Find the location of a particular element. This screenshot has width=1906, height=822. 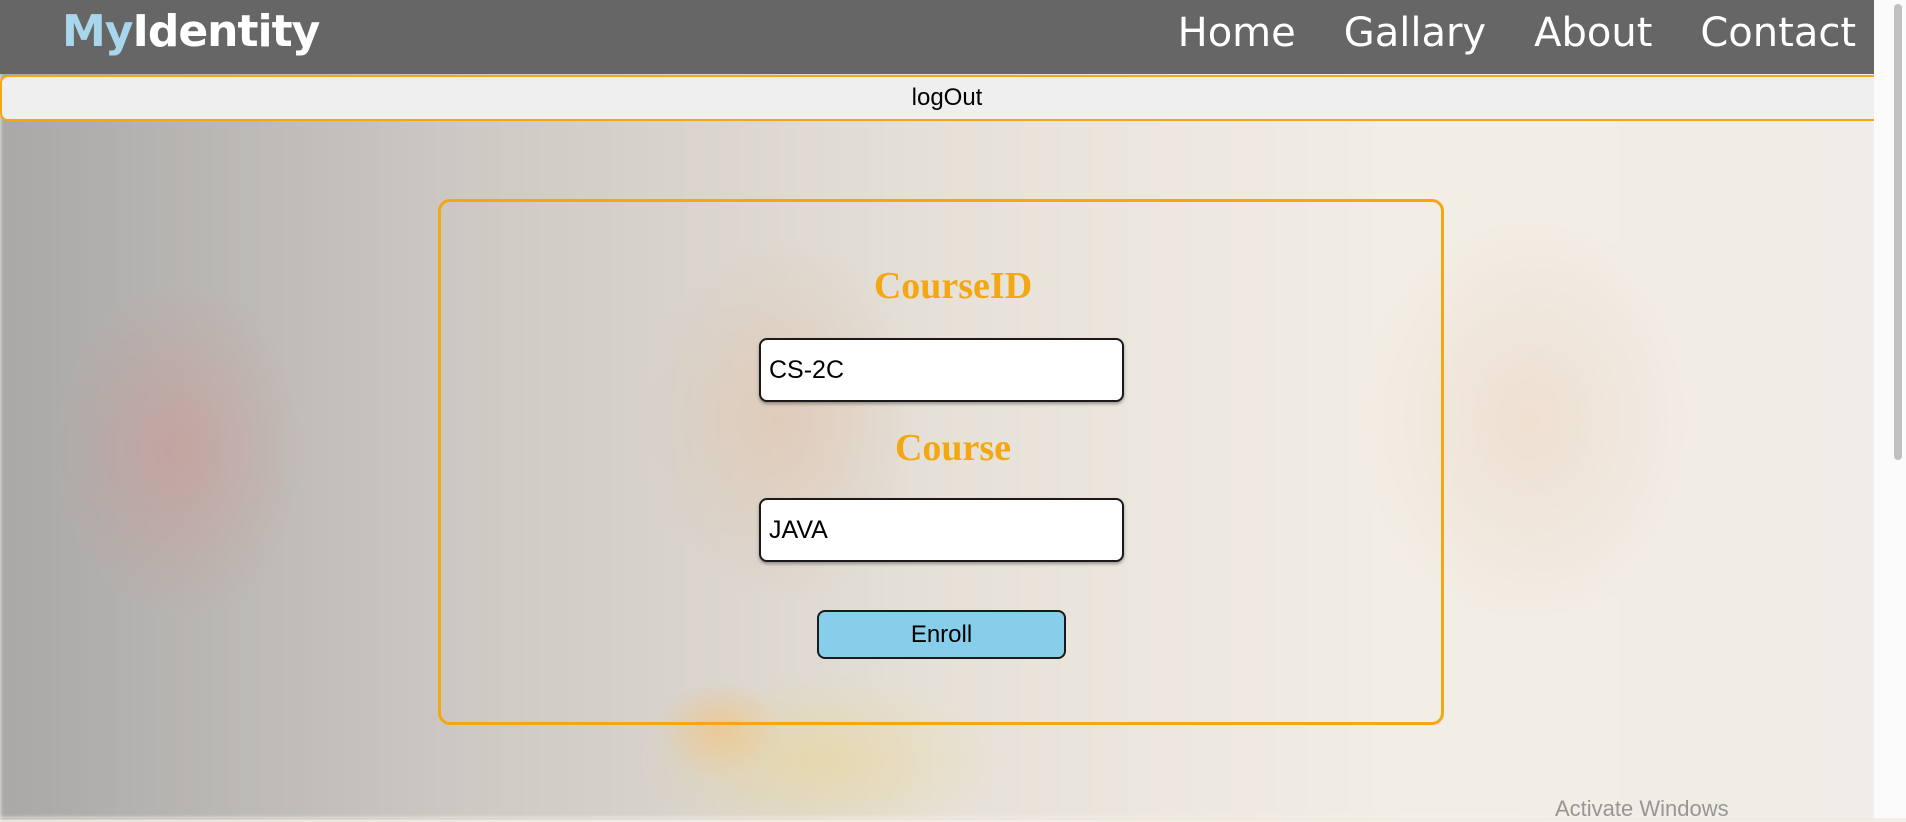

enroll-button: Enroll is located at coordinates (941, 634).